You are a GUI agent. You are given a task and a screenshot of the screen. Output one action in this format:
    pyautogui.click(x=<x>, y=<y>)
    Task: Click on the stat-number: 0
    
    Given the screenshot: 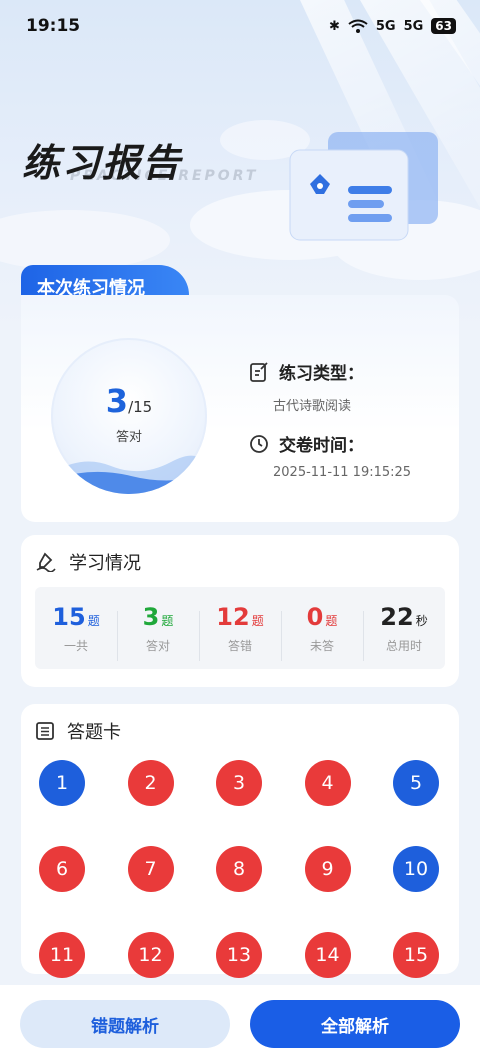 What is the action you would take?
    pyautogui.click(x=315, y=616)
    